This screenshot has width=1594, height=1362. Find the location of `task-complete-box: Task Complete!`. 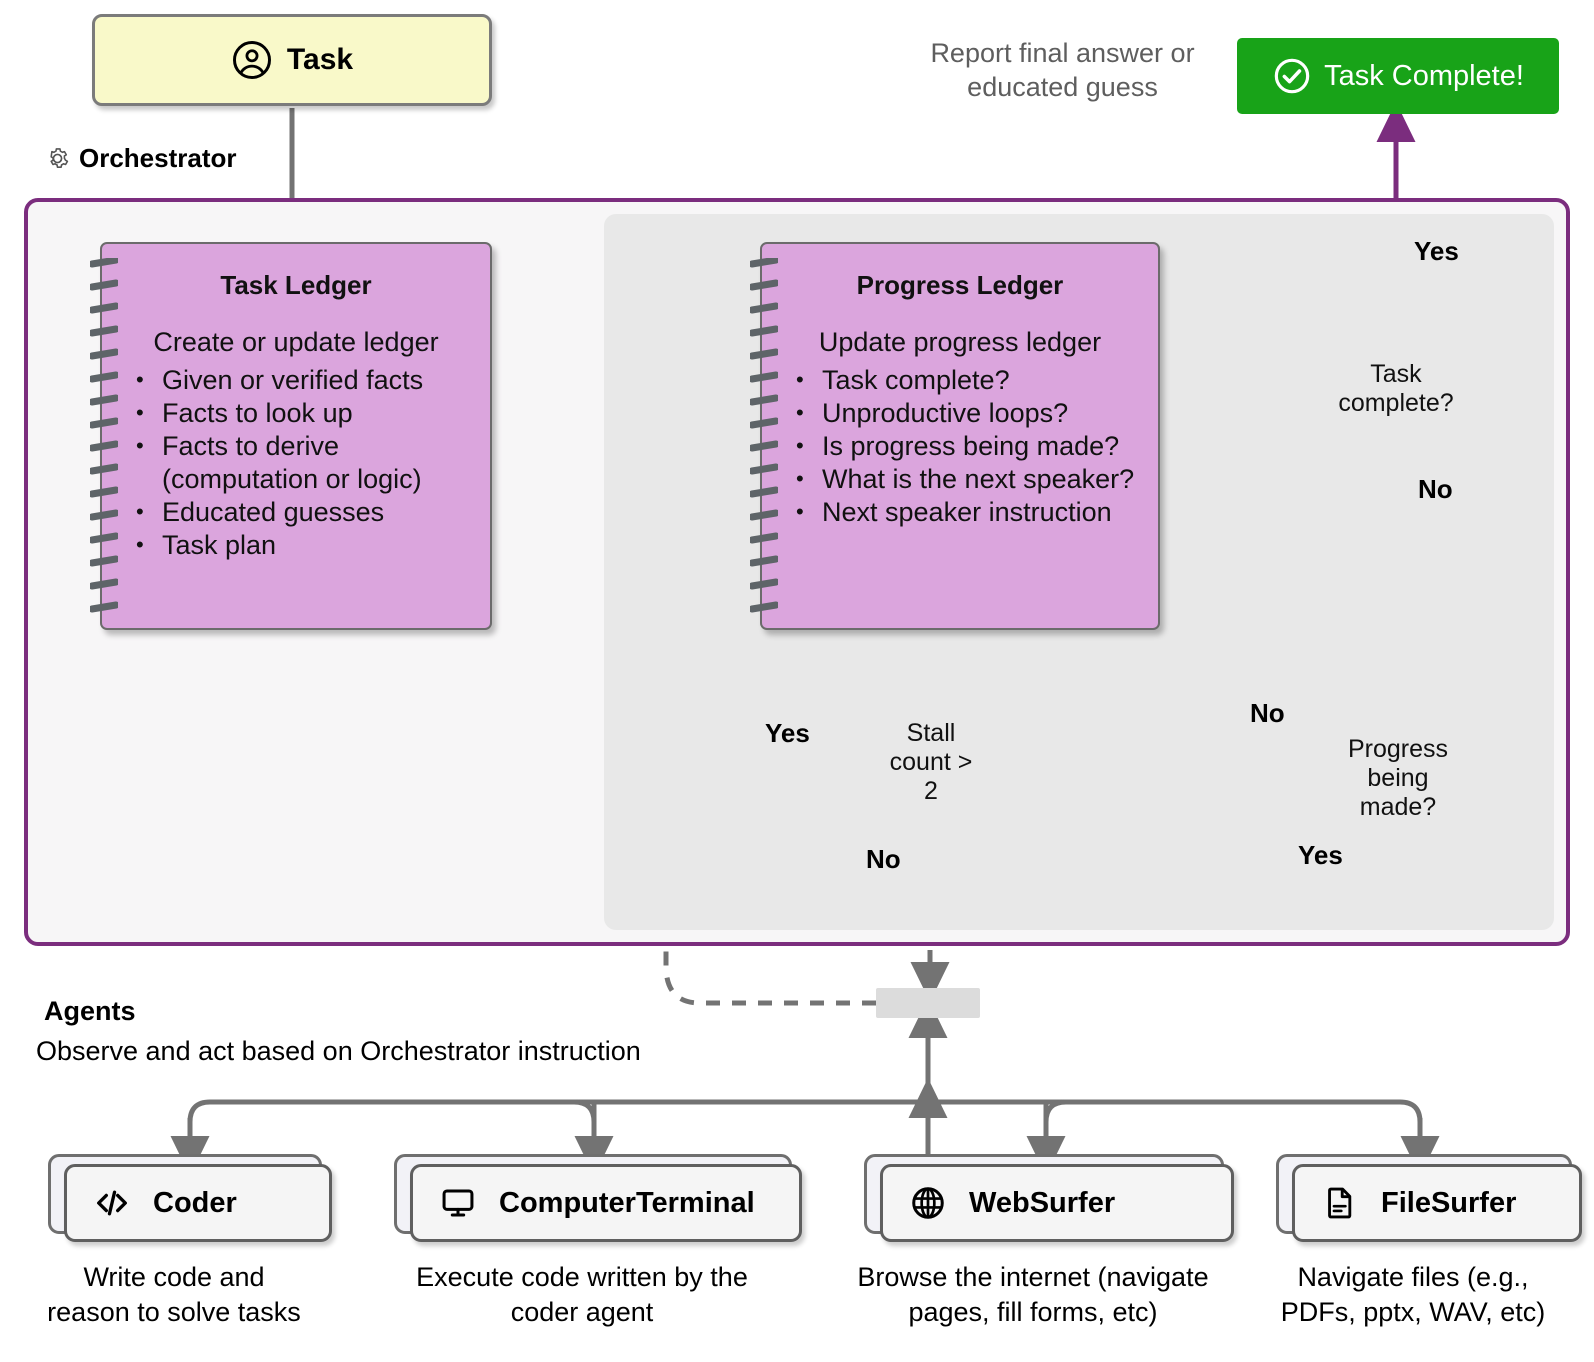

task-complete-box: Task Complete! is located at coordinates (1398, 76).